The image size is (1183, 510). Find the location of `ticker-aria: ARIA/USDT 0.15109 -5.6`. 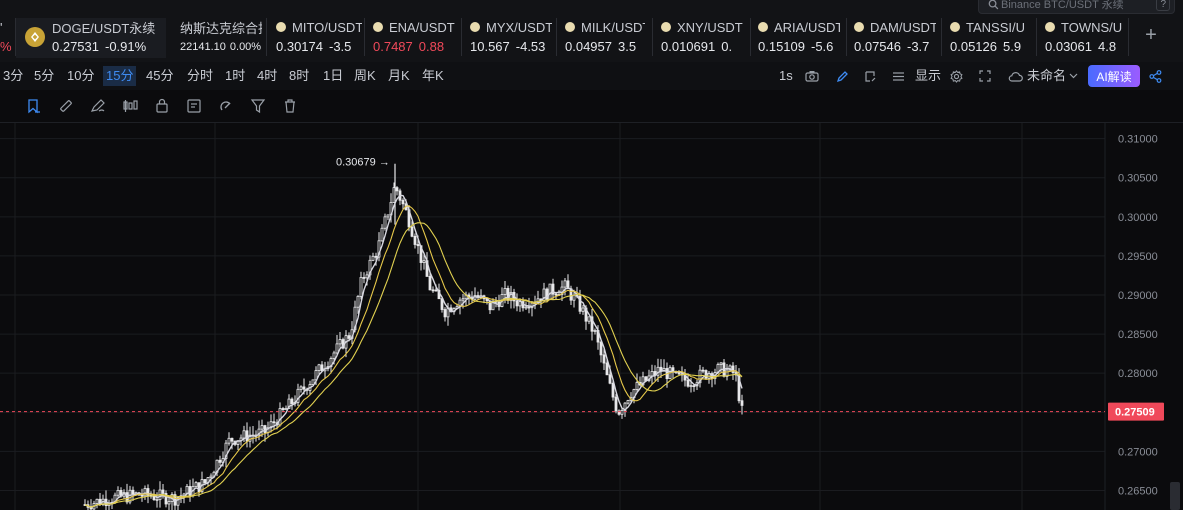

ticker-aria: ARIA/USDT 0.15109 -5.6 is located at coordinates (799, 38).